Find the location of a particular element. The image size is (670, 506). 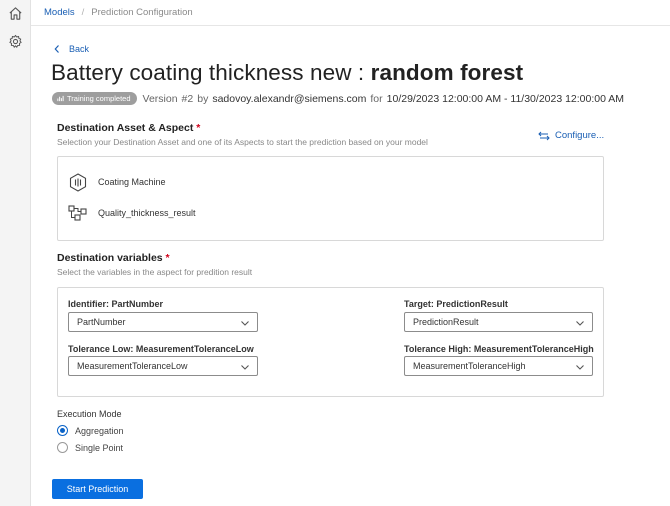

destination-variables-title: Destination variables * is located at coordinates (113, 258).